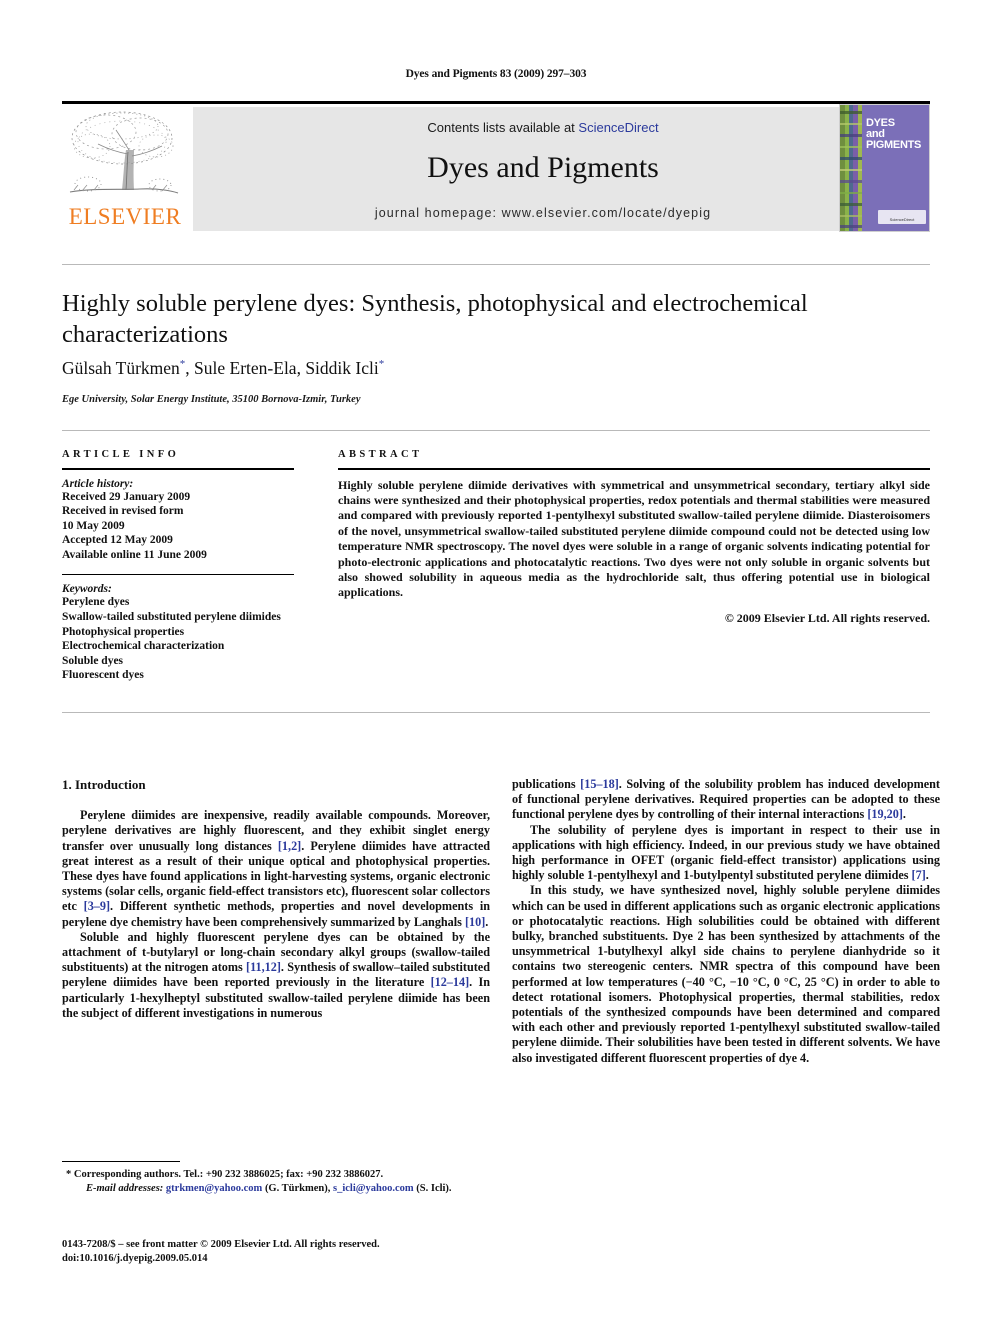  Describe the element at coordinates (124, 155) in the screenshot. I see `elsevier-tree-icon` at that location.